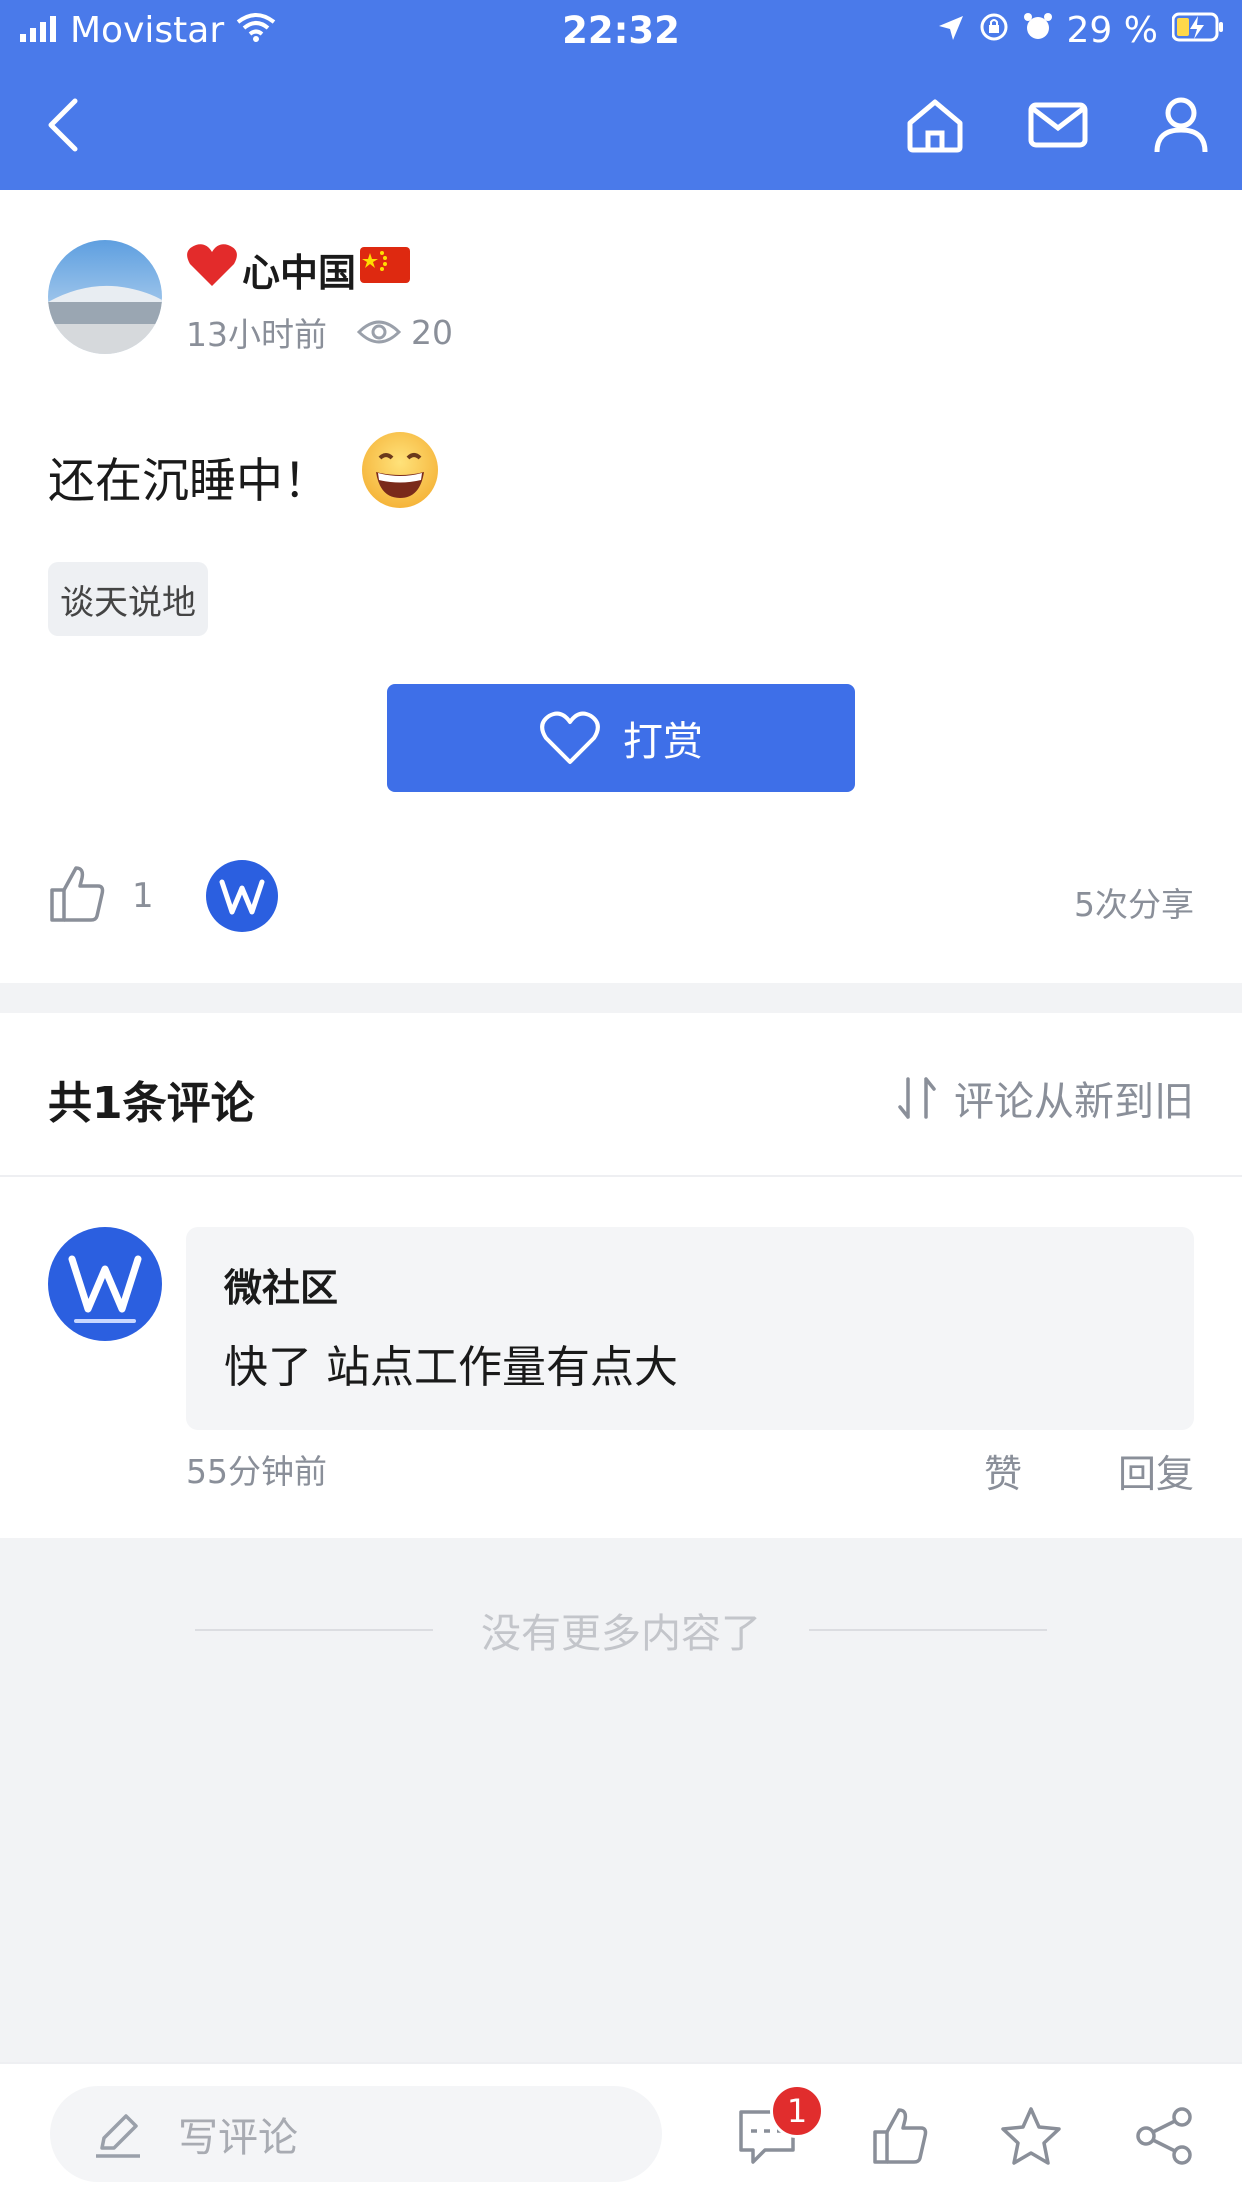  I want to click on eye-icon, so click(379, 332).